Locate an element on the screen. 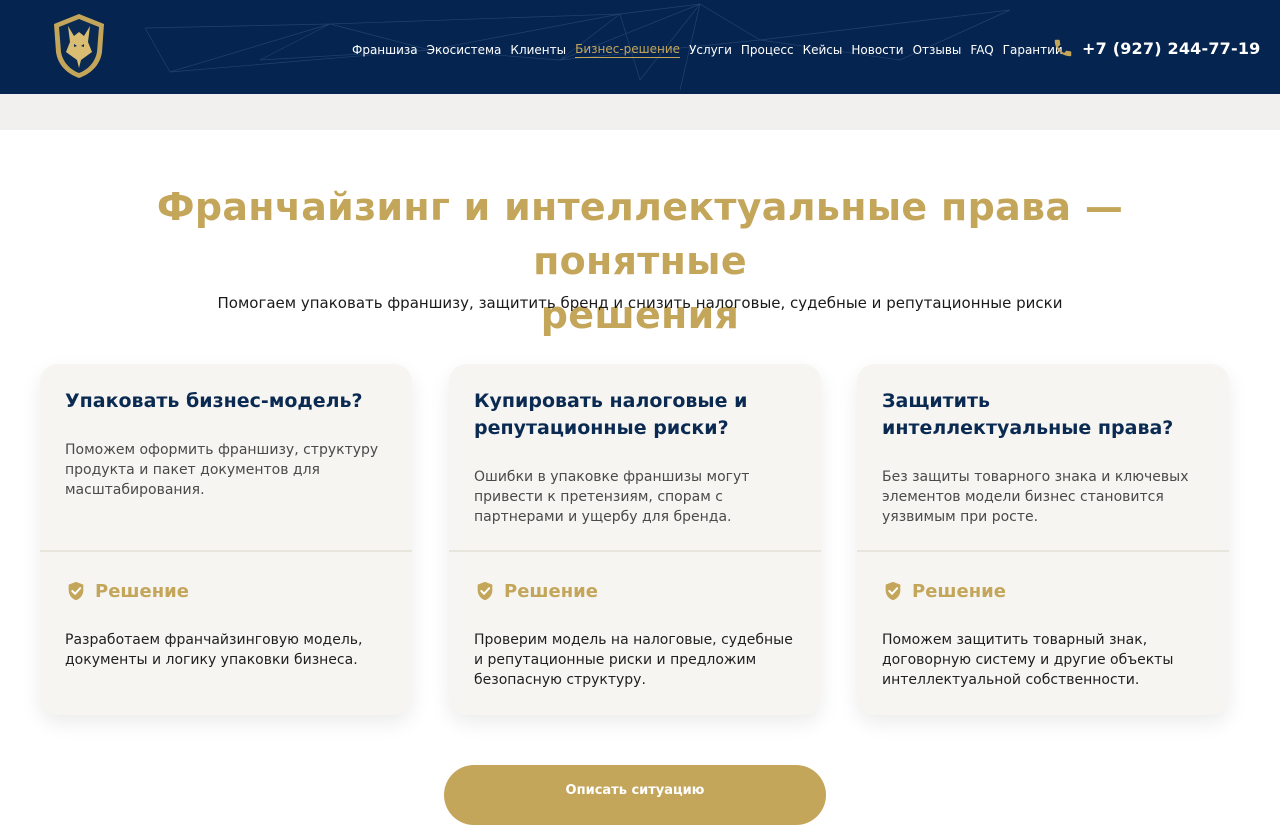 The height and width of the screenshot is (825, 1280). phone-number: +7 (927) 244-77-19 is located at coordinates (1171, 48).